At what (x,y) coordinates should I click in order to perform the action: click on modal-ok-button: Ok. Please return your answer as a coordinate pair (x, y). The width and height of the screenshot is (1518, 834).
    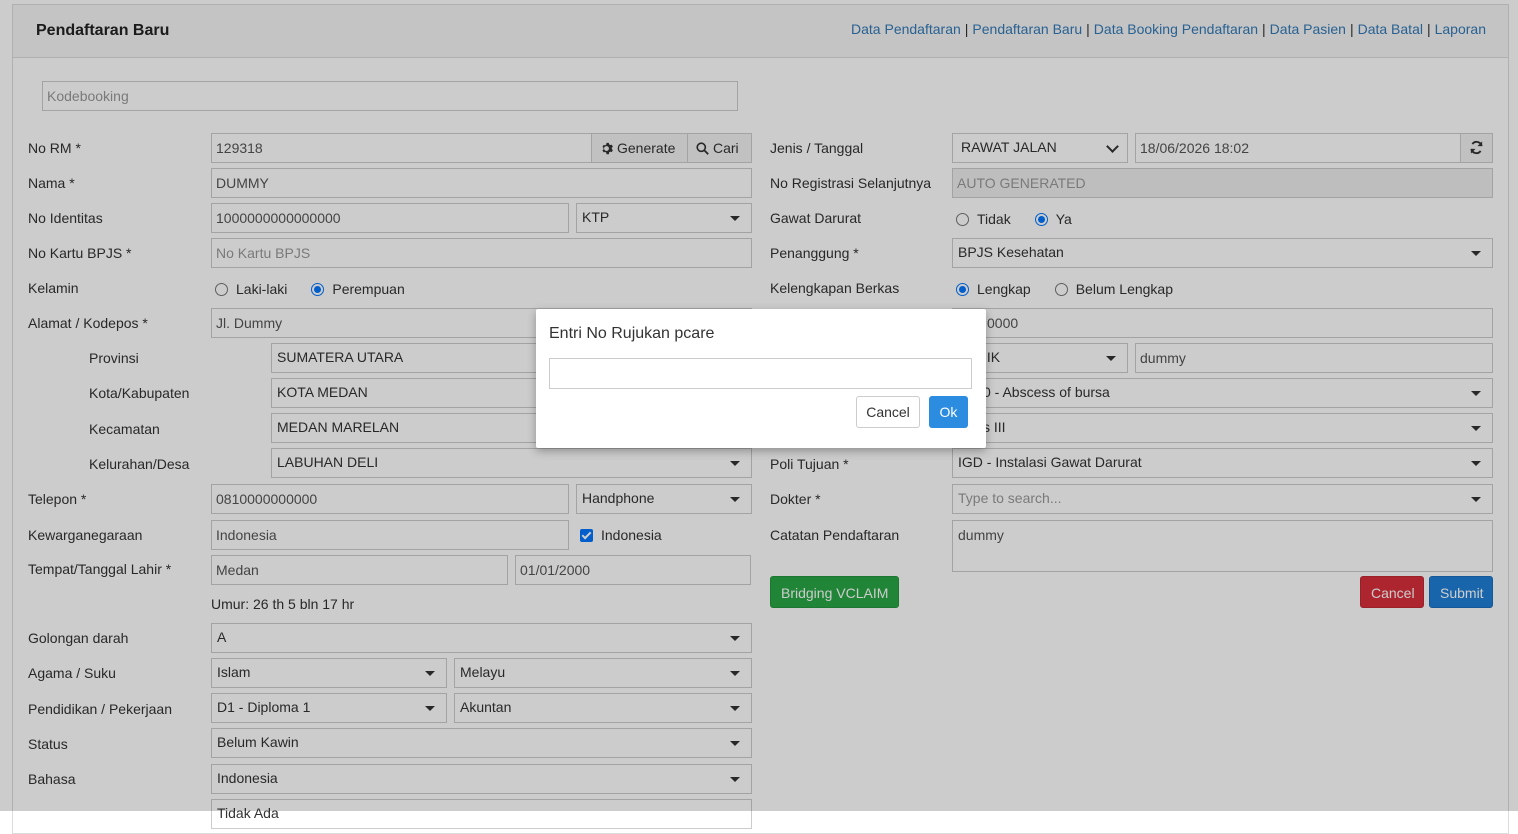
    Looking at the image, I should click on (948, 412).